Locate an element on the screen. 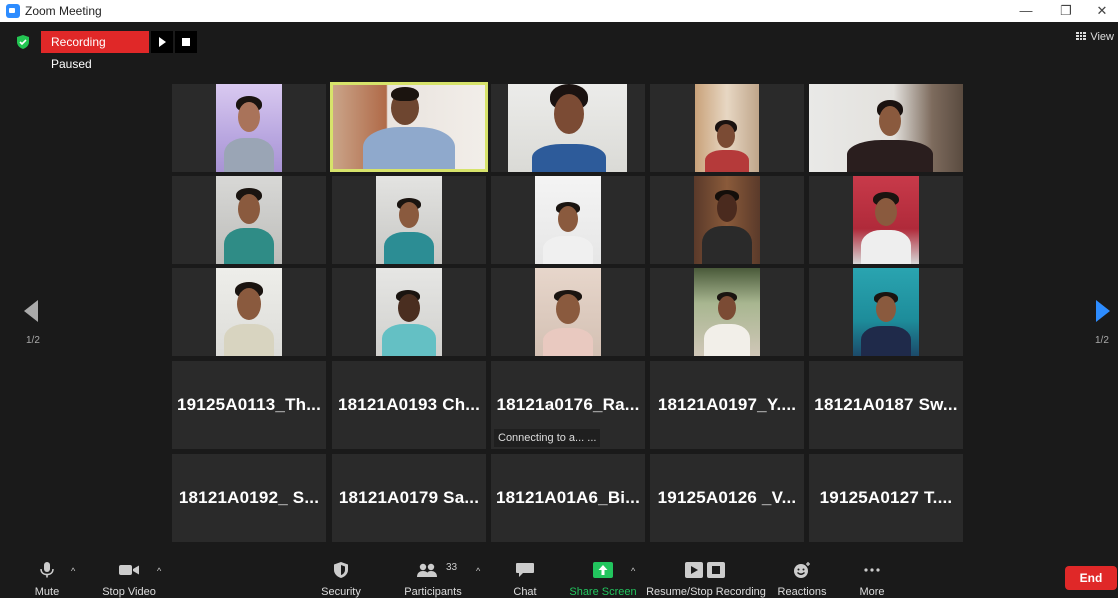 Image resolution: width=1118 pixels, height=598 pixels. view-button: View is located at coordinates (1095, 37).